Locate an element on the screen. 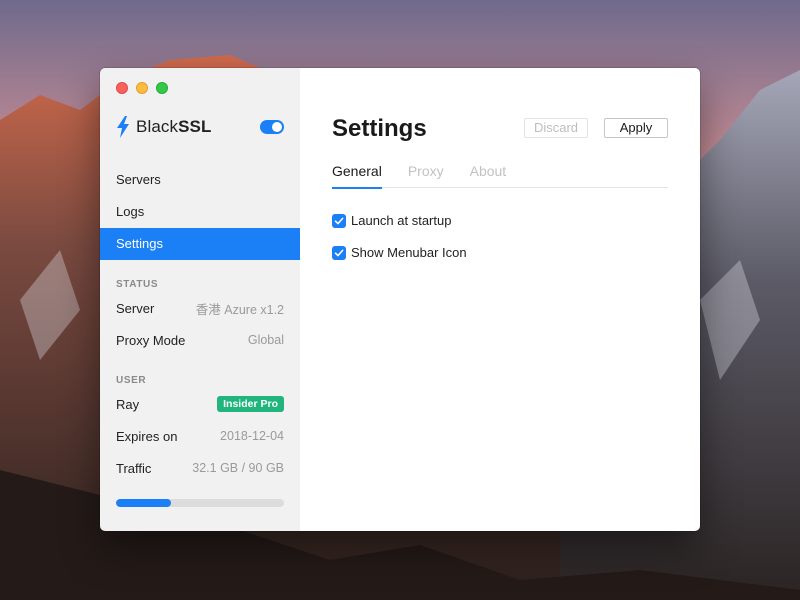 The image size is (800, 600). show-menubar-icon-option: Show Menubar Icon is located at coordinates (399, 252).